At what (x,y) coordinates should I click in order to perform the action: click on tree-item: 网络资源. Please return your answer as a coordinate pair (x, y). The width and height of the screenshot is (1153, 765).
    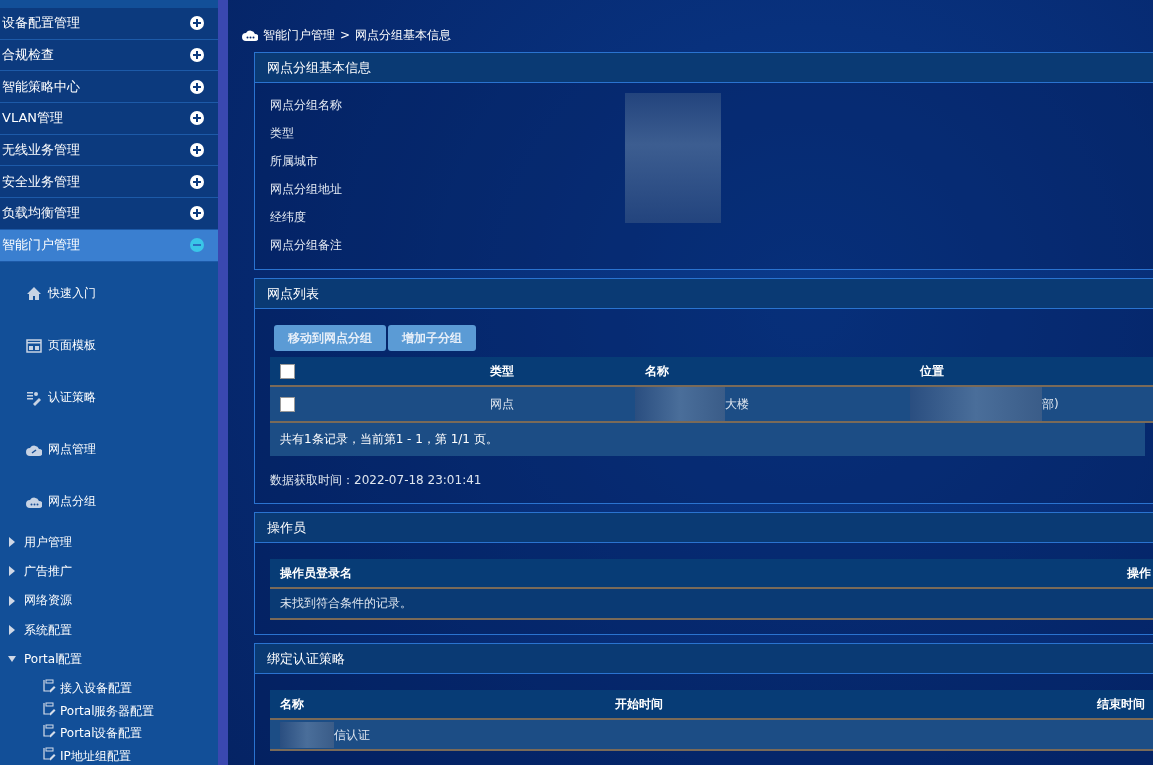
    Looking at the image, I should click on (109, 601).